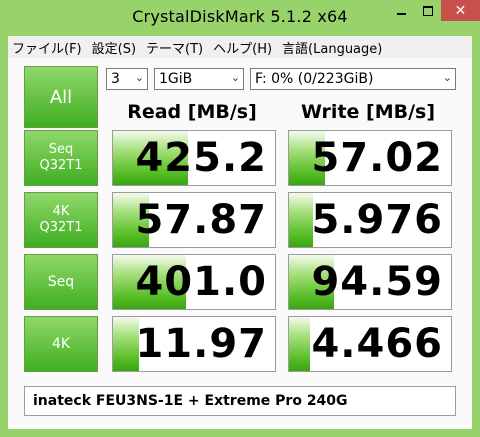 The width and height of the screenshot is (480, 437). What do you see at coordinates (115, 79) in the screenshot?
I see `test-count-value: 3` at bounding box center [115, 79].